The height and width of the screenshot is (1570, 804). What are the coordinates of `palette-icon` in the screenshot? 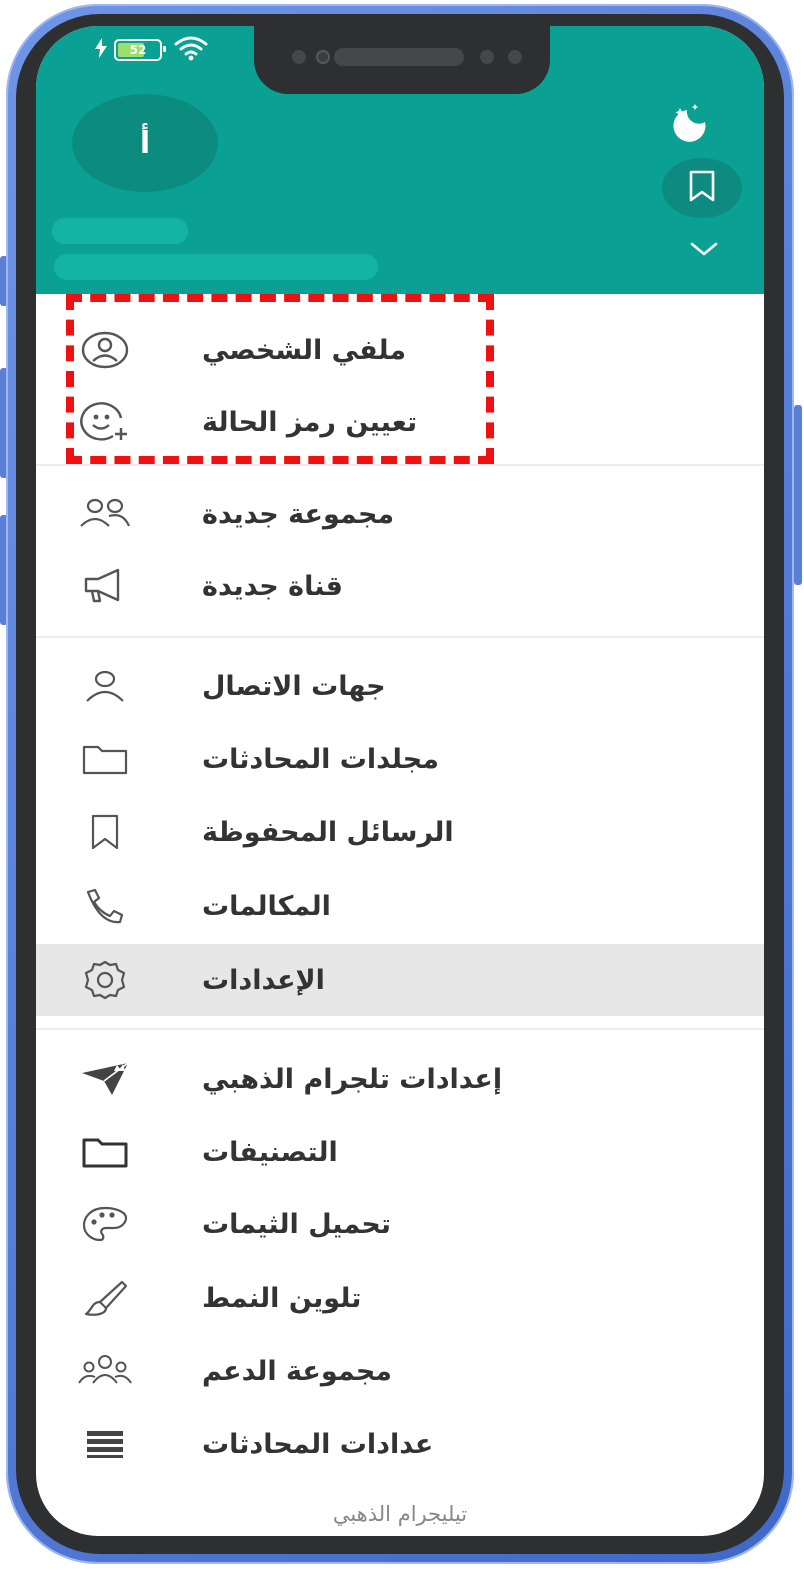 It's located at (105, 1224).